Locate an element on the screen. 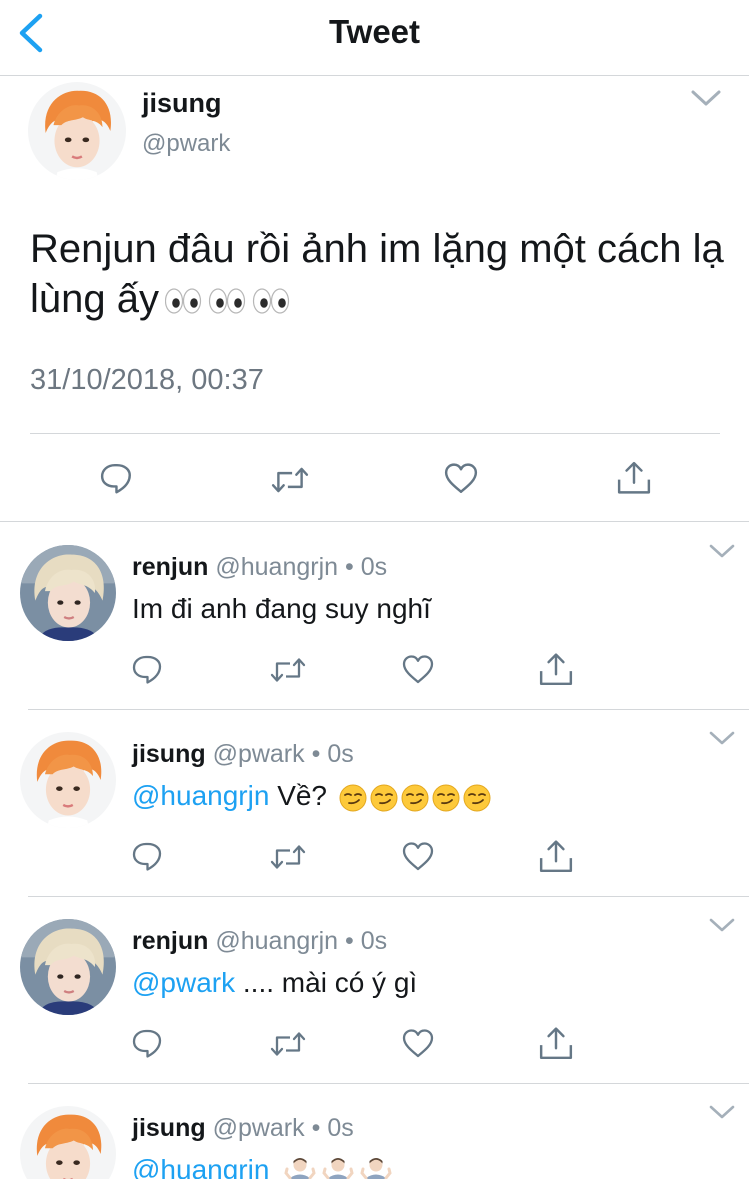 Image resolution: width=749 pixels, height=1179 pixels. tweet-timestamp: 31/10/2018, 00:37 is located at coordinates (147, 380).